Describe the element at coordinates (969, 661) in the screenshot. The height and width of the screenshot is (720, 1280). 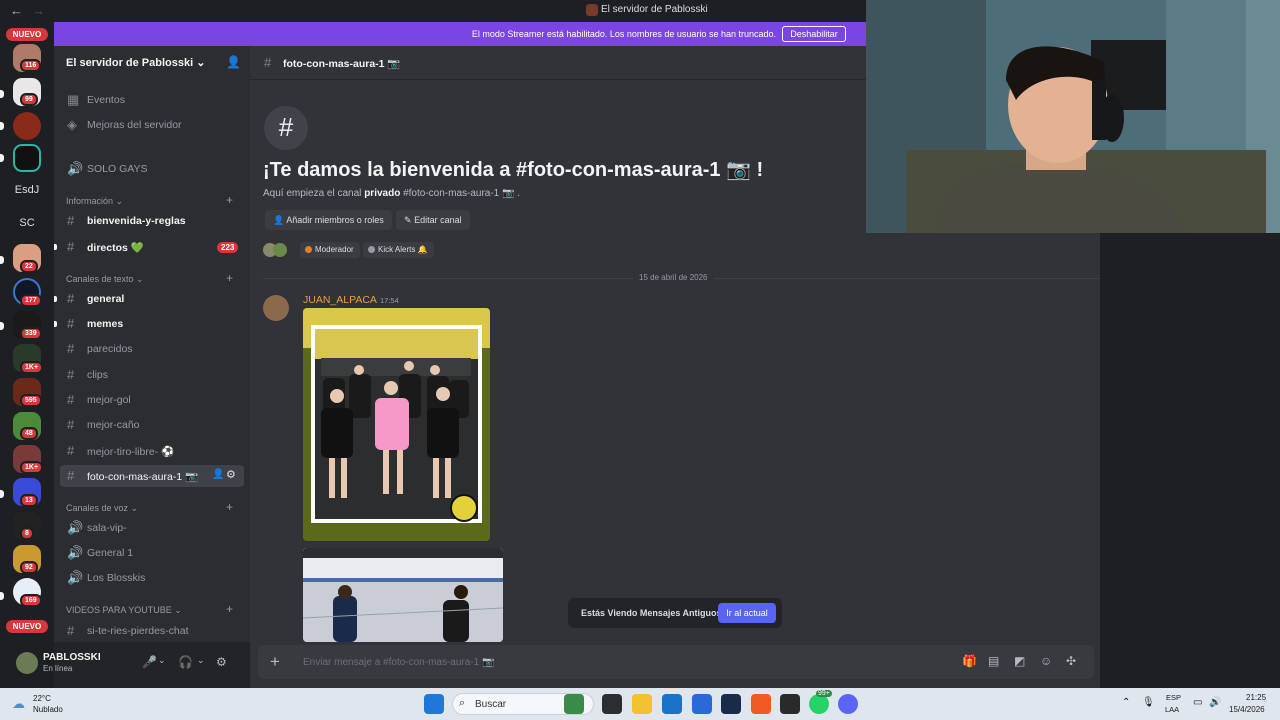
I see `gift-icon: 🎁` at that location.